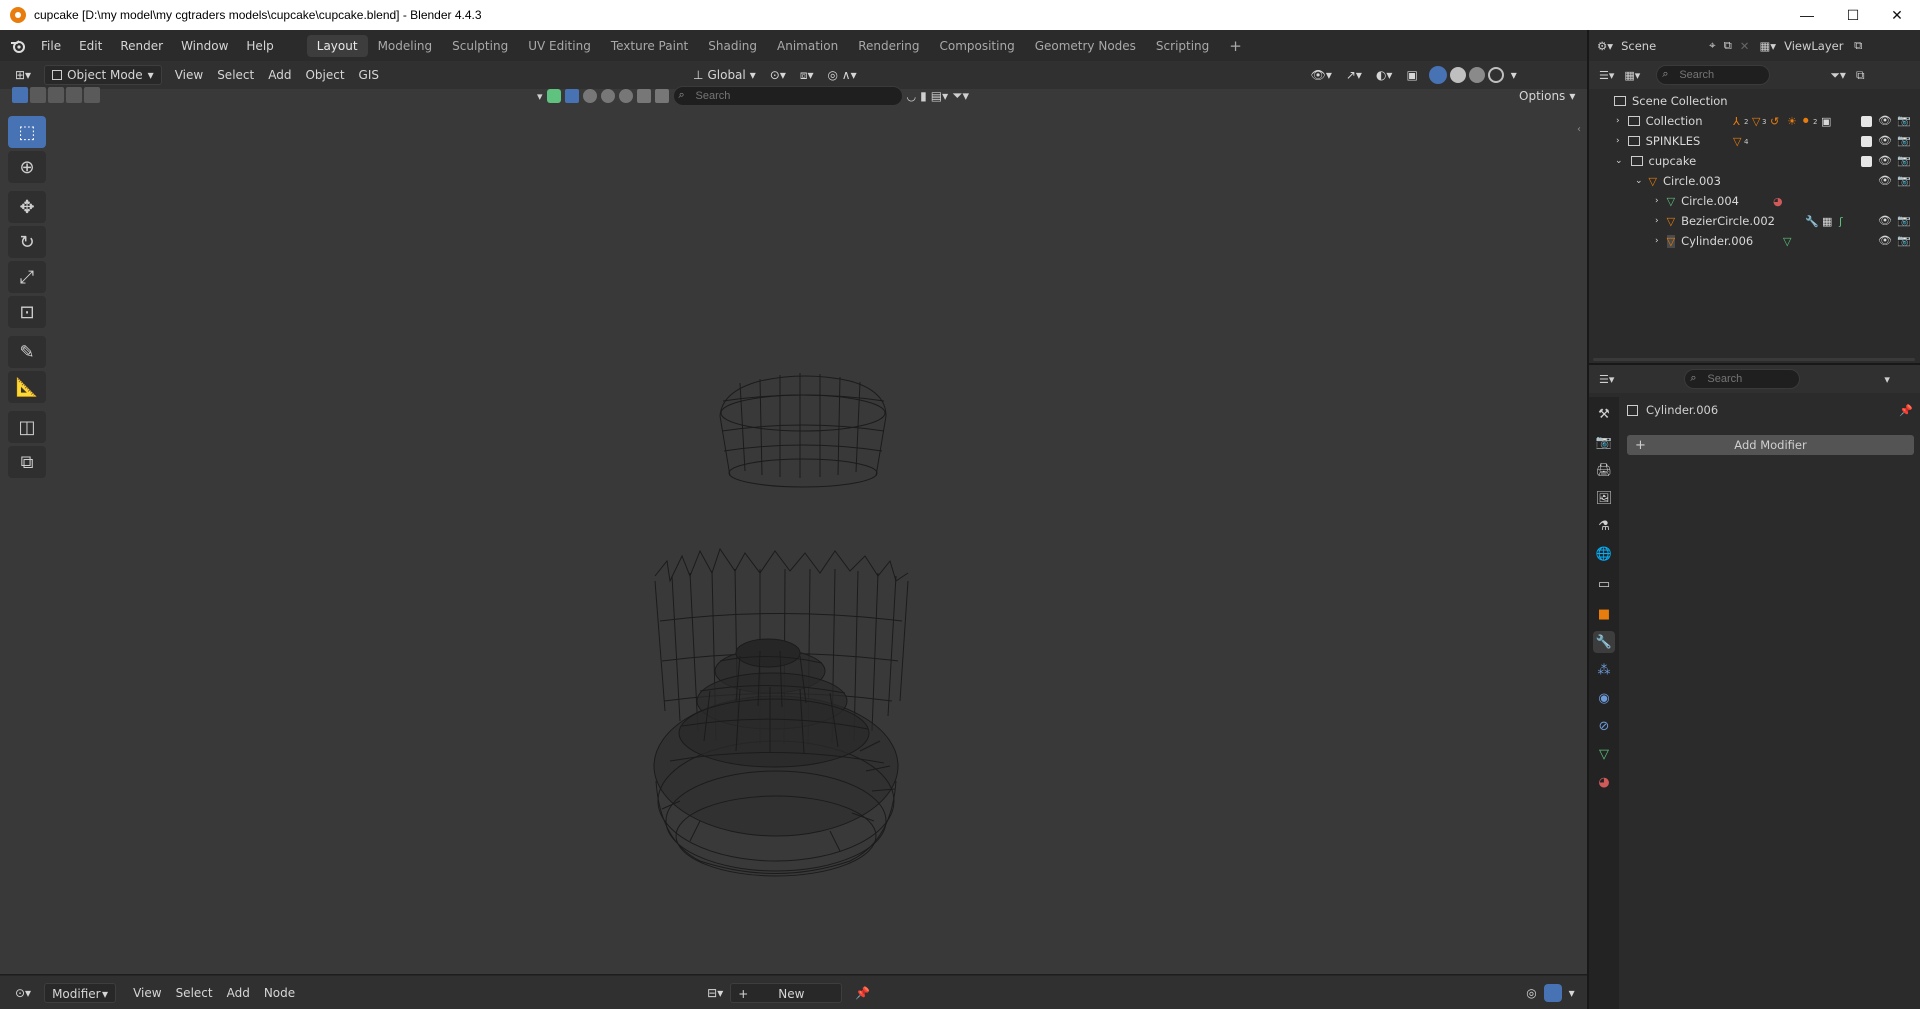 The width and height of the screenshot is (1920, 1009). What do you see at coordinates (589, 96) in the screenshot?
I see `filter-icon-a` at bounding box center [589, 96].